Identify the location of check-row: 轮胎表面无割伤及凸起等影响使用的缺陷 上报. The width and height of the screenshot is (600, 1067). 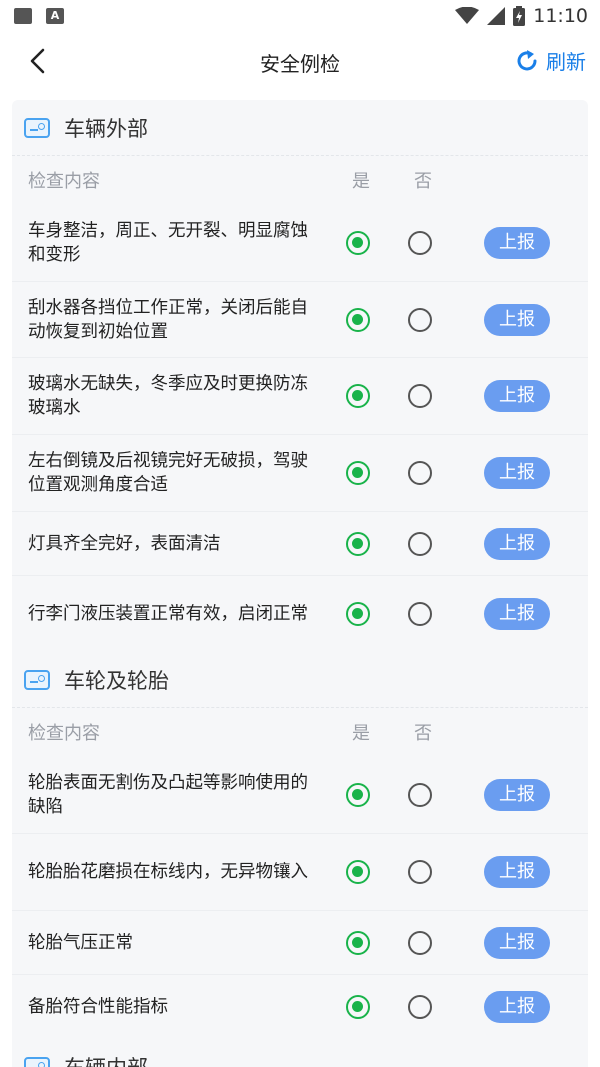
(300, 795).